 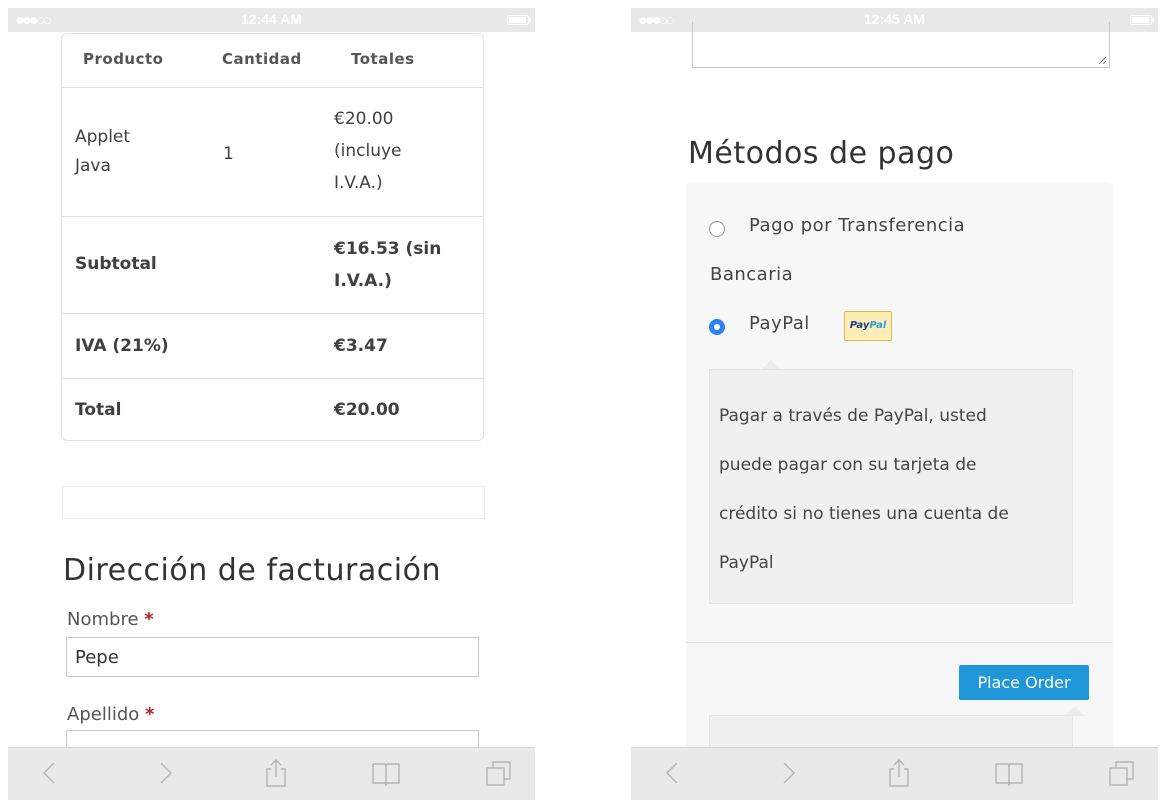 I want to click on status-bar: ●●●○○ 12:44 AM, so click(x=271, y=20).